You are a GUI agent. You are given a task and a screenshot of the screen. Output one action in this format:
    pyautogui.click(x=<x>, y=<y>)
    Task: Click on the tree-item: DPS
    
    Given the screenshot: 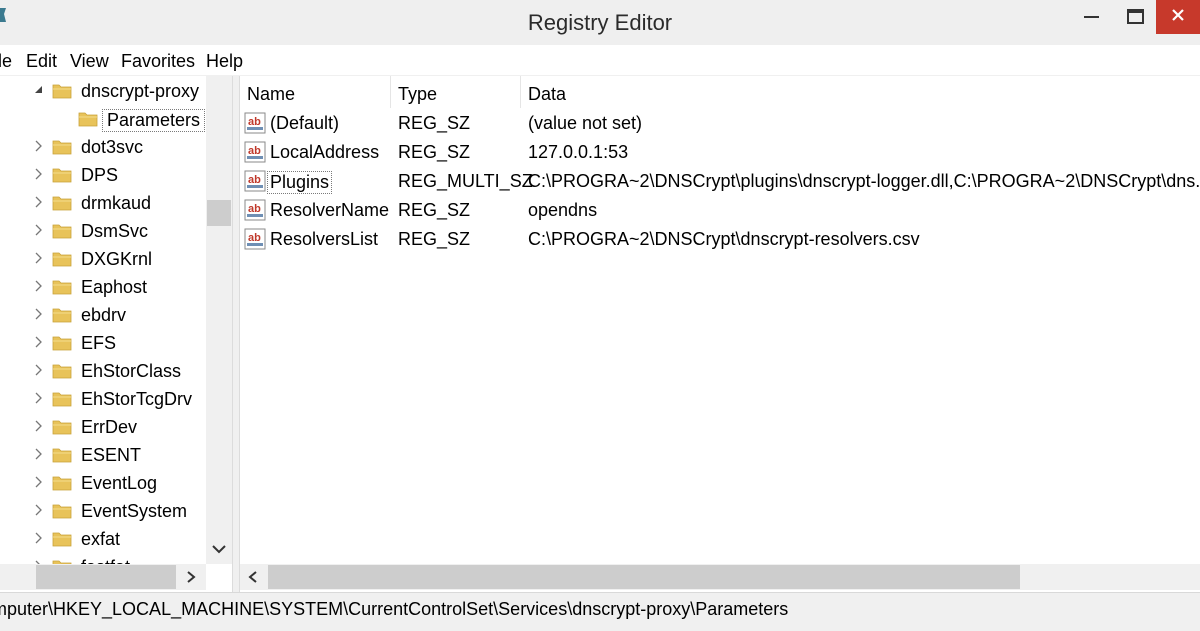 What is the action you would take?
    pyautogui.click(x=105, y=175)
    